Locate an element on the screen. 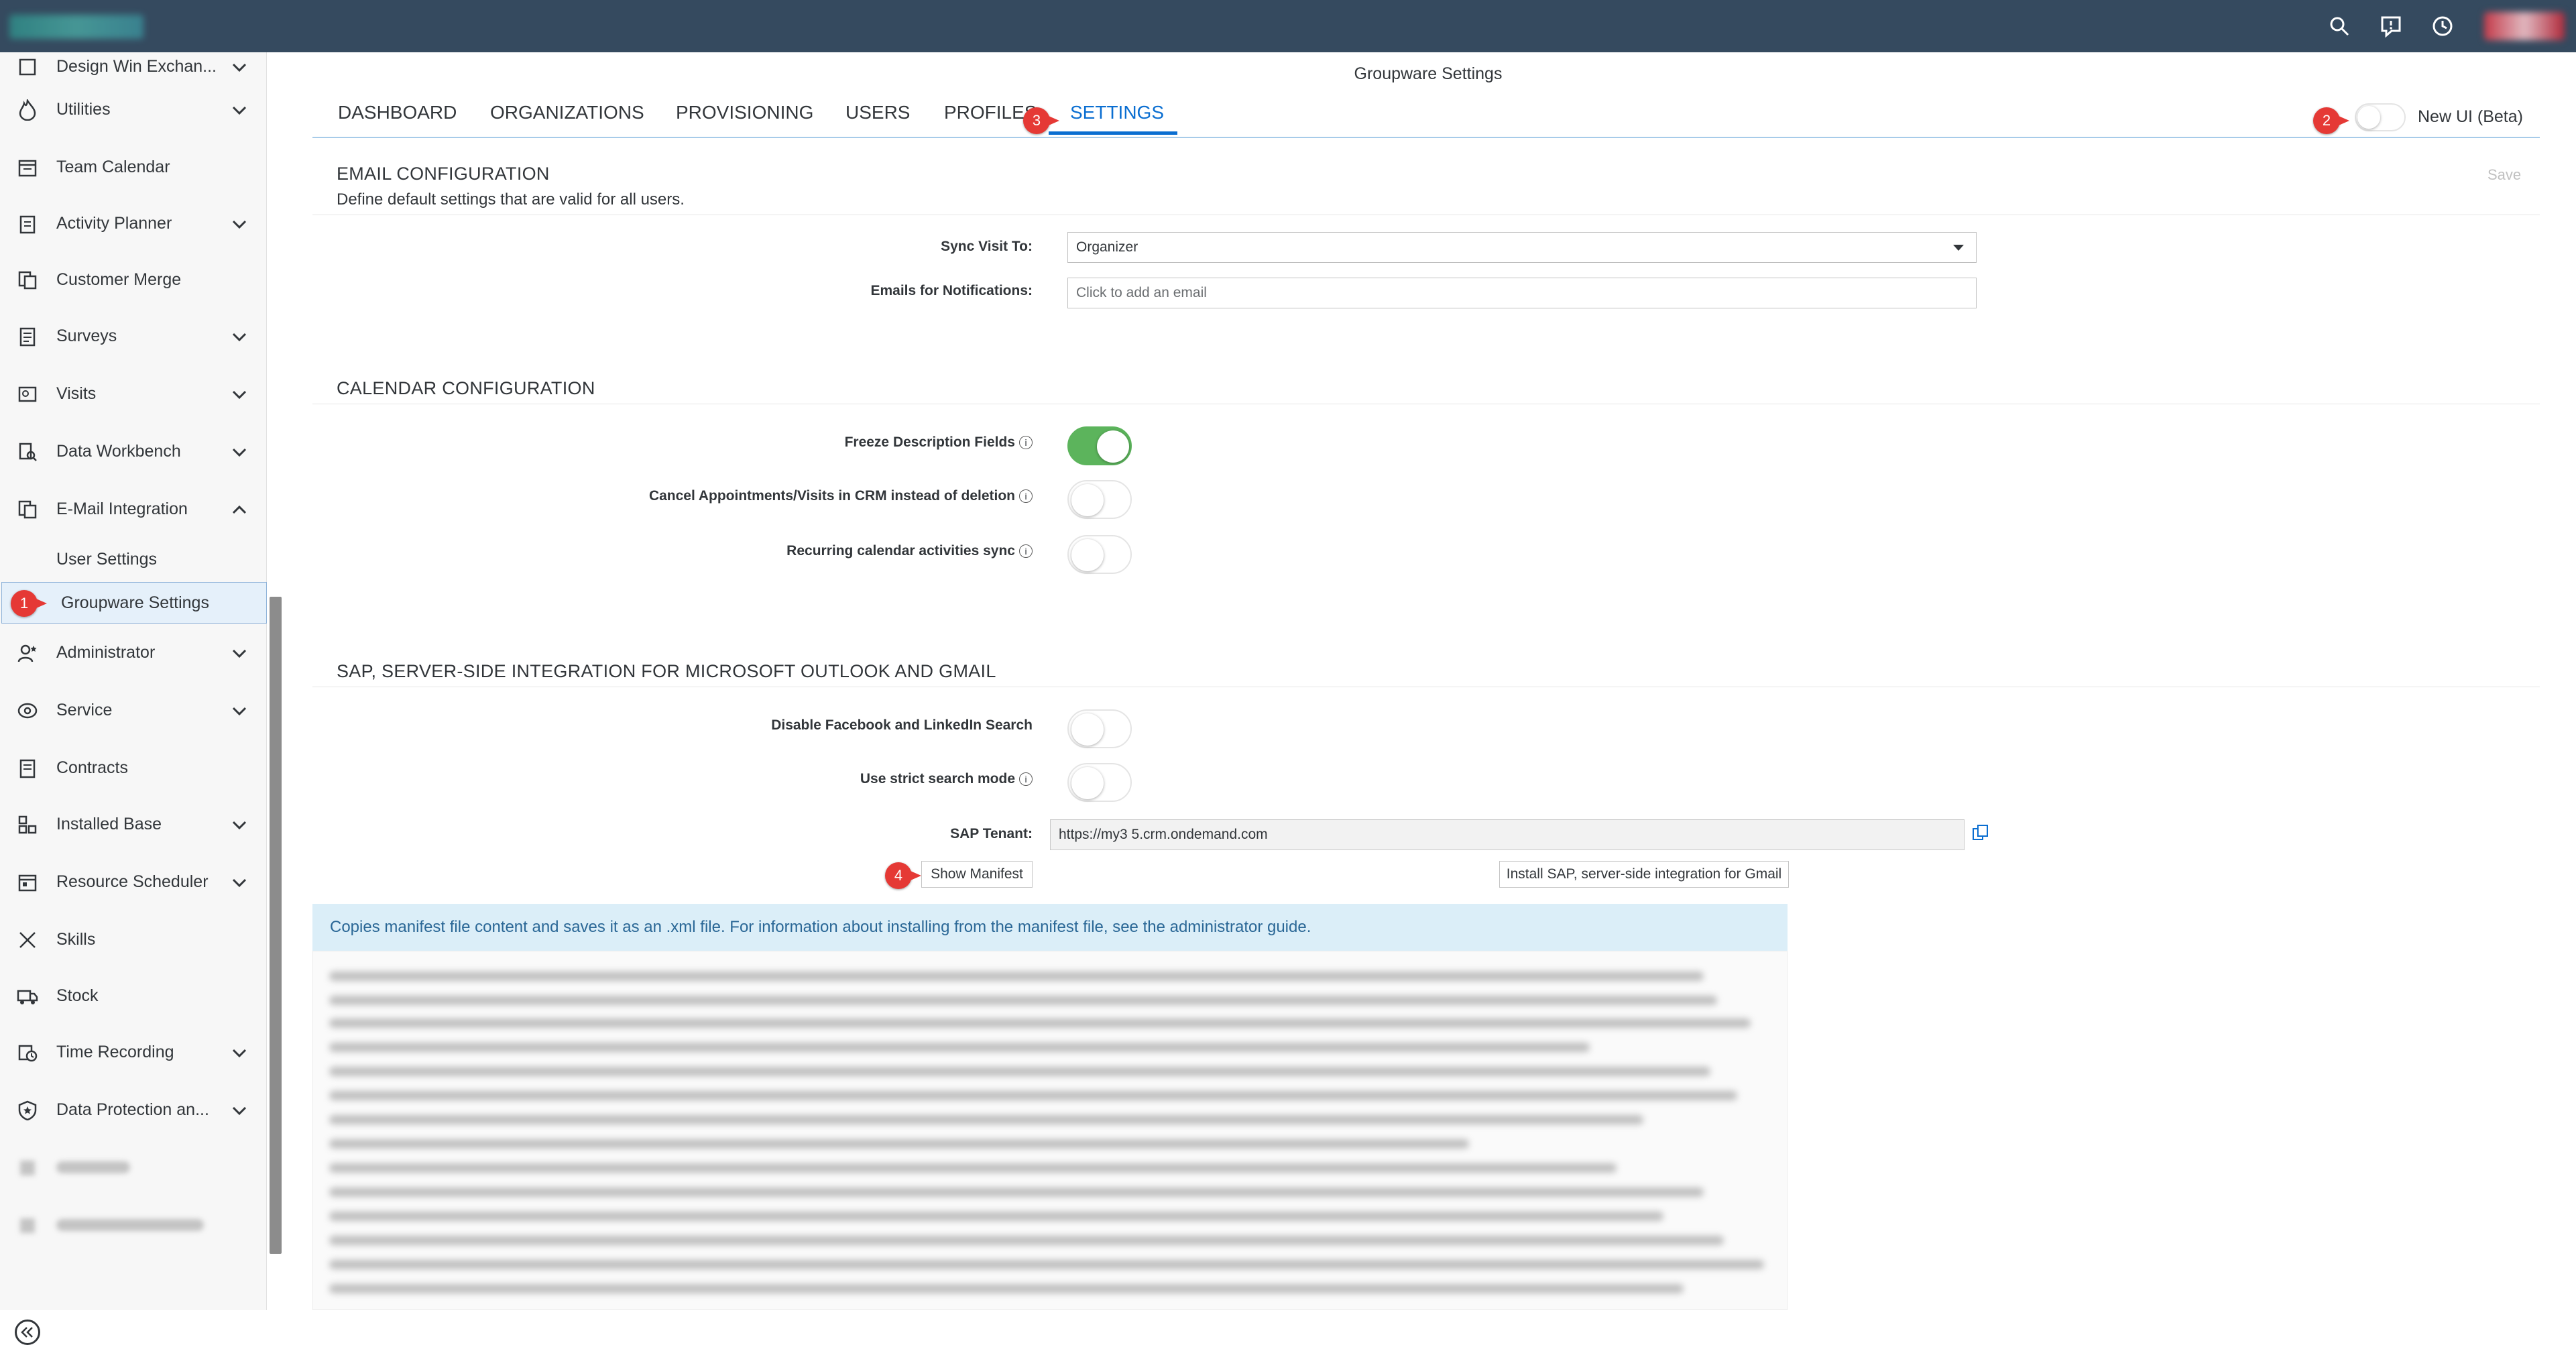 This screenshot has height=1345, width=2576. sidebar-item-team-calendar: Team Calendar is located at coordinates (133, 166).